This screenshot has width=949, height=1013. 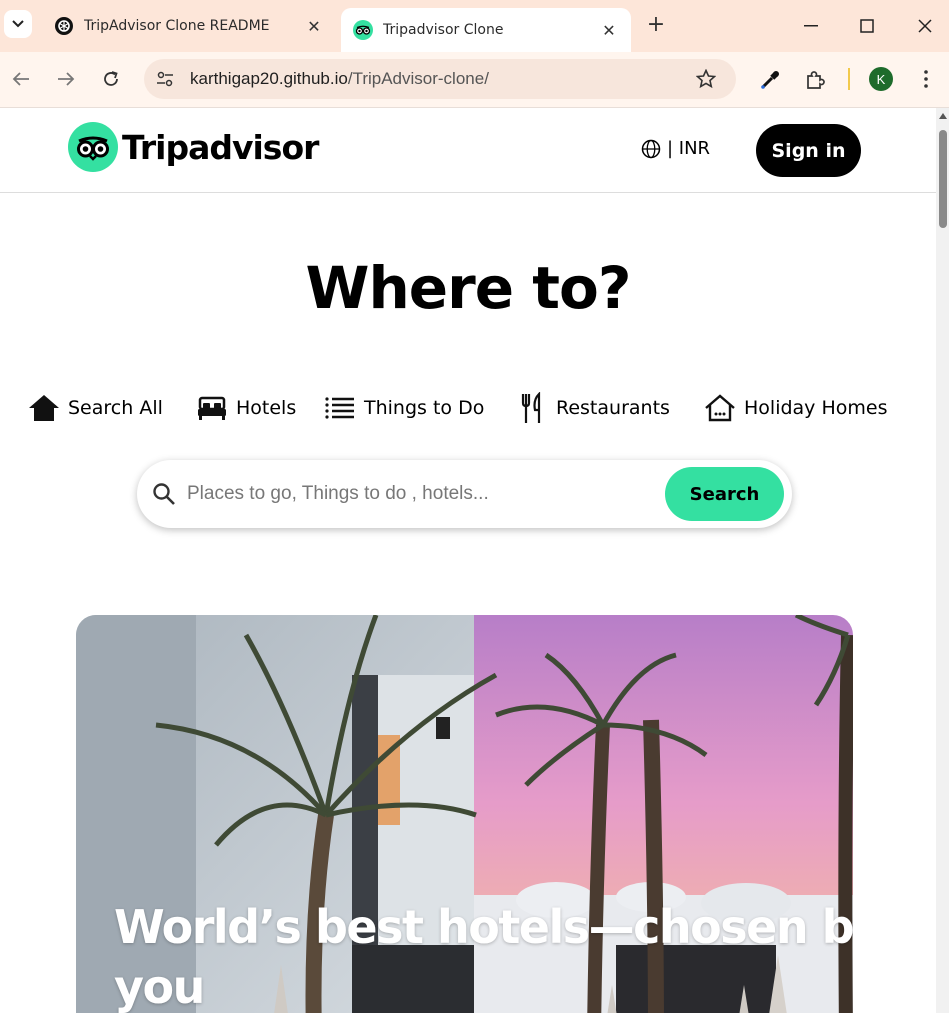 What do you see at coordinates (811, 26) in the screenshot?
I see `minimize-icon` at bounding box center [811, 26].